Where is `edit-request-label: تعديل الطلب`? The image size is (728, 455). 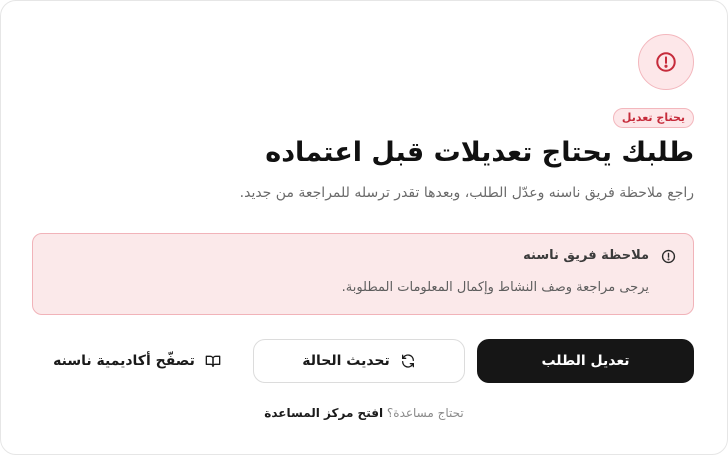
edit-request-label: تعديل الطلب is located at coordinates (585, 361).